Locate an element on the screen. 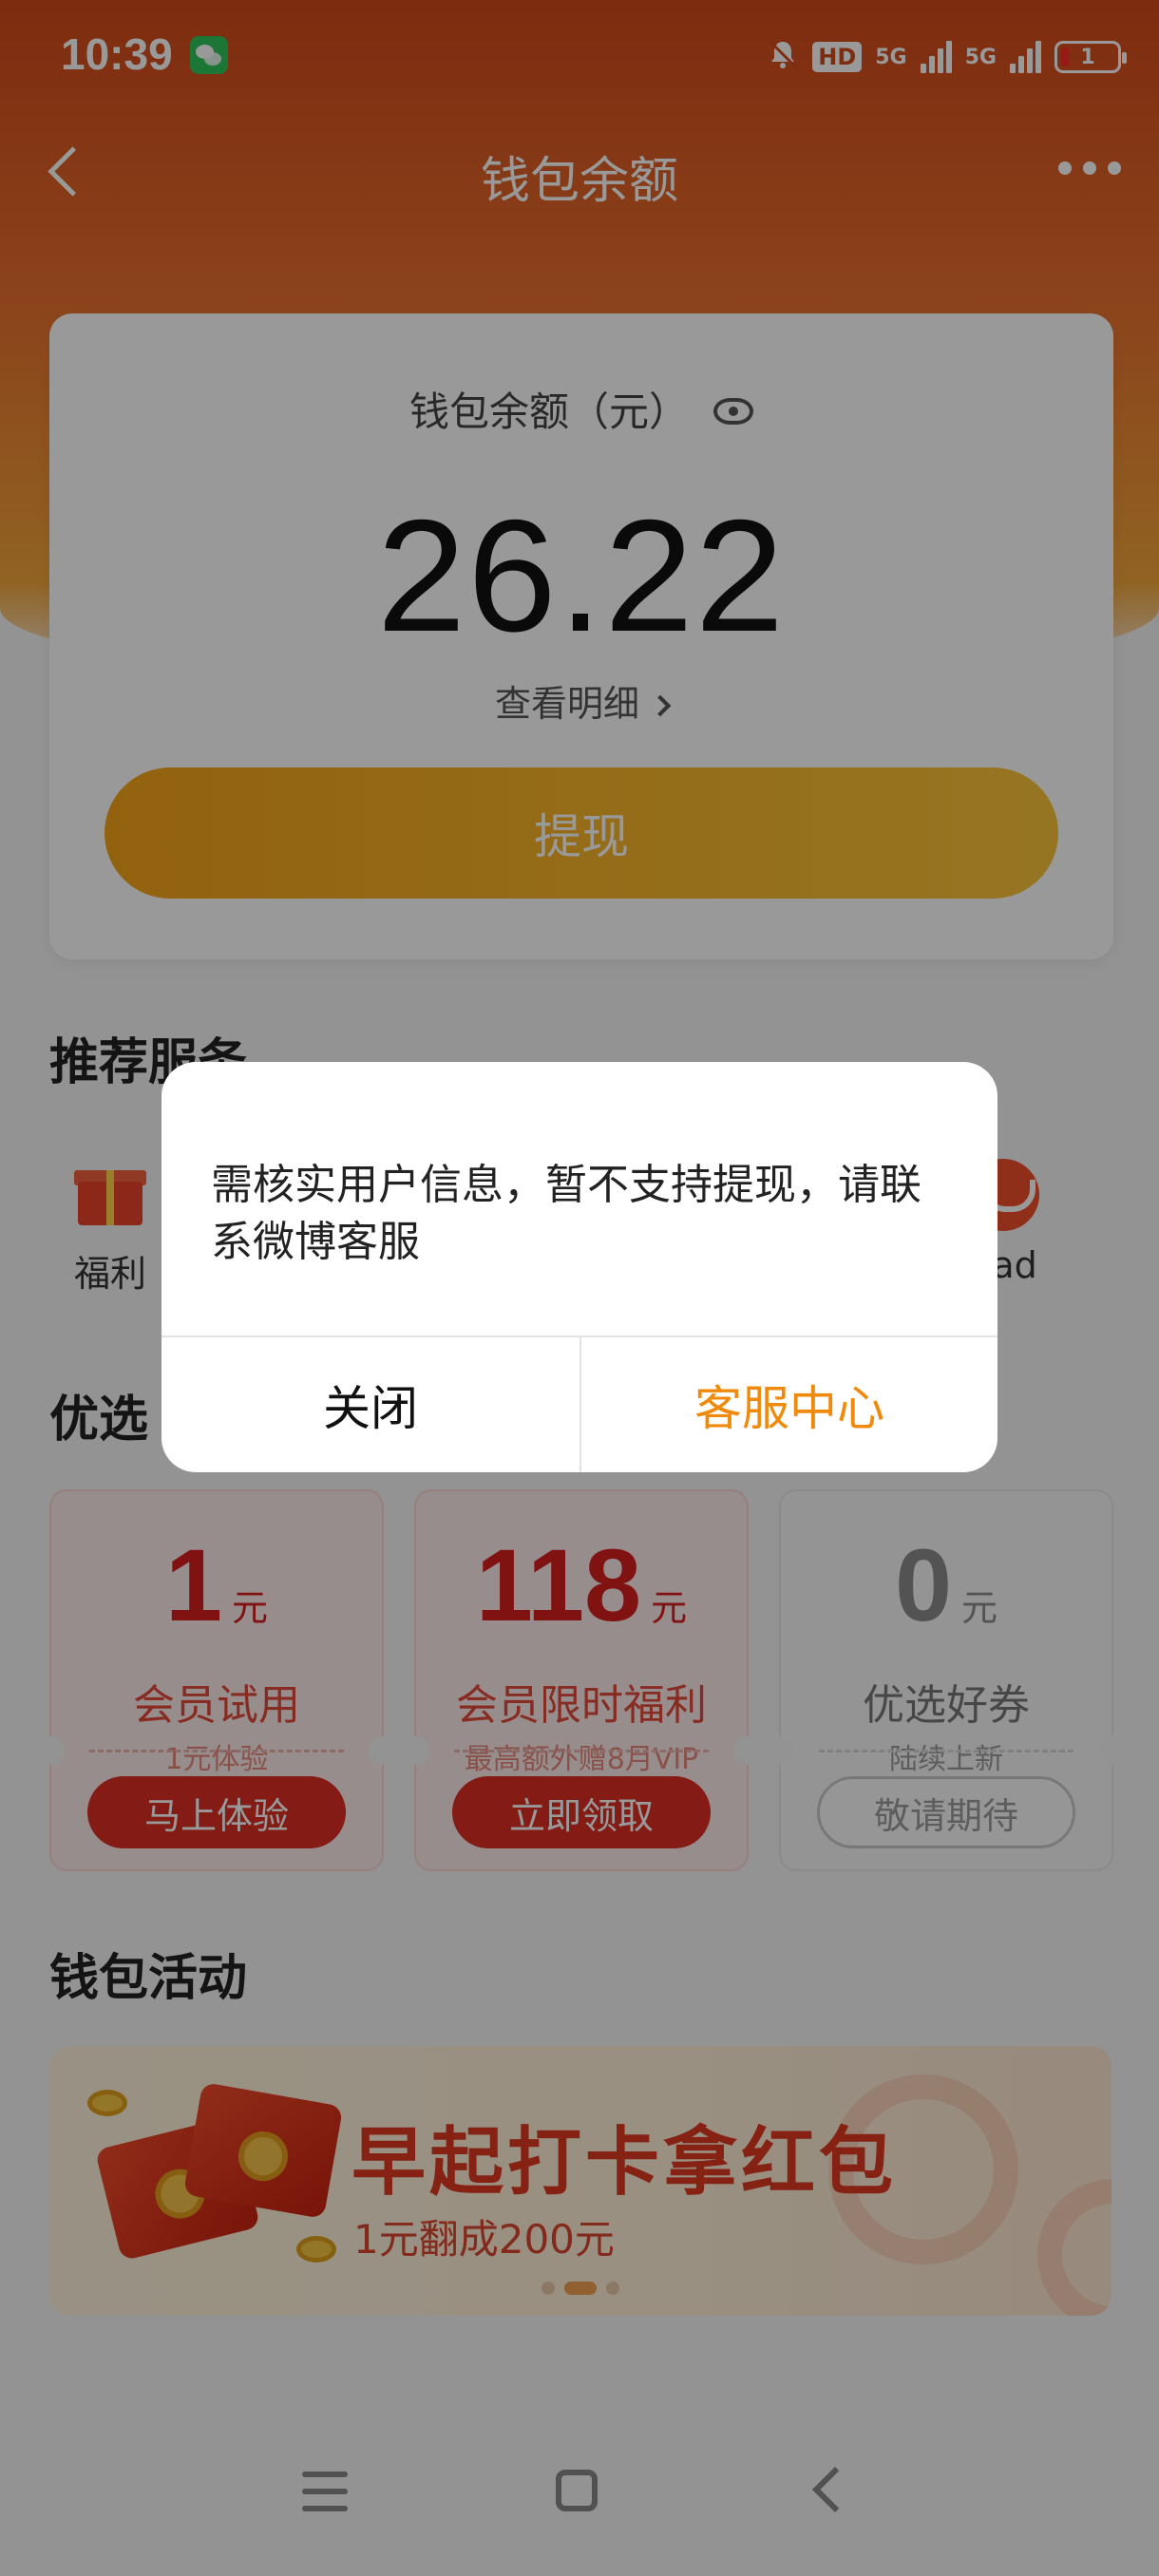  close-button: 关闭 is located at coordinates (371, 1404).